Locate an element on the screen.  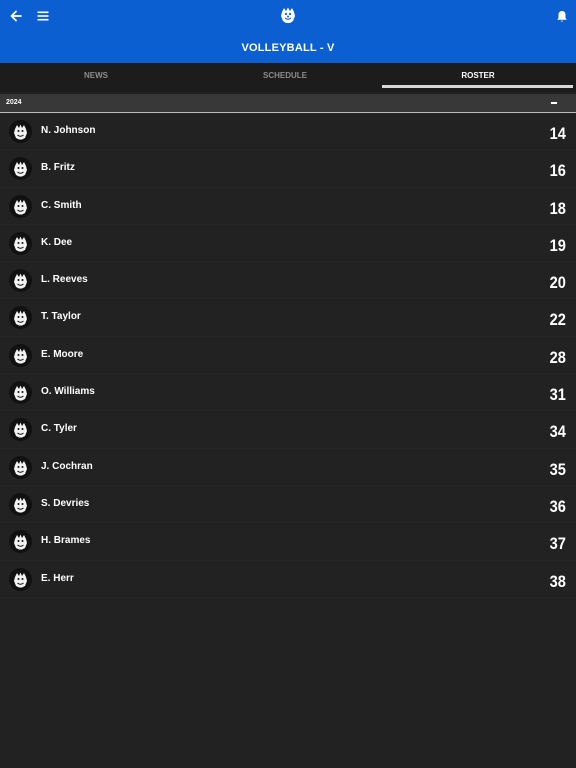
page-title: VOLLEYBALL - V is located at coordinates (288, 48).